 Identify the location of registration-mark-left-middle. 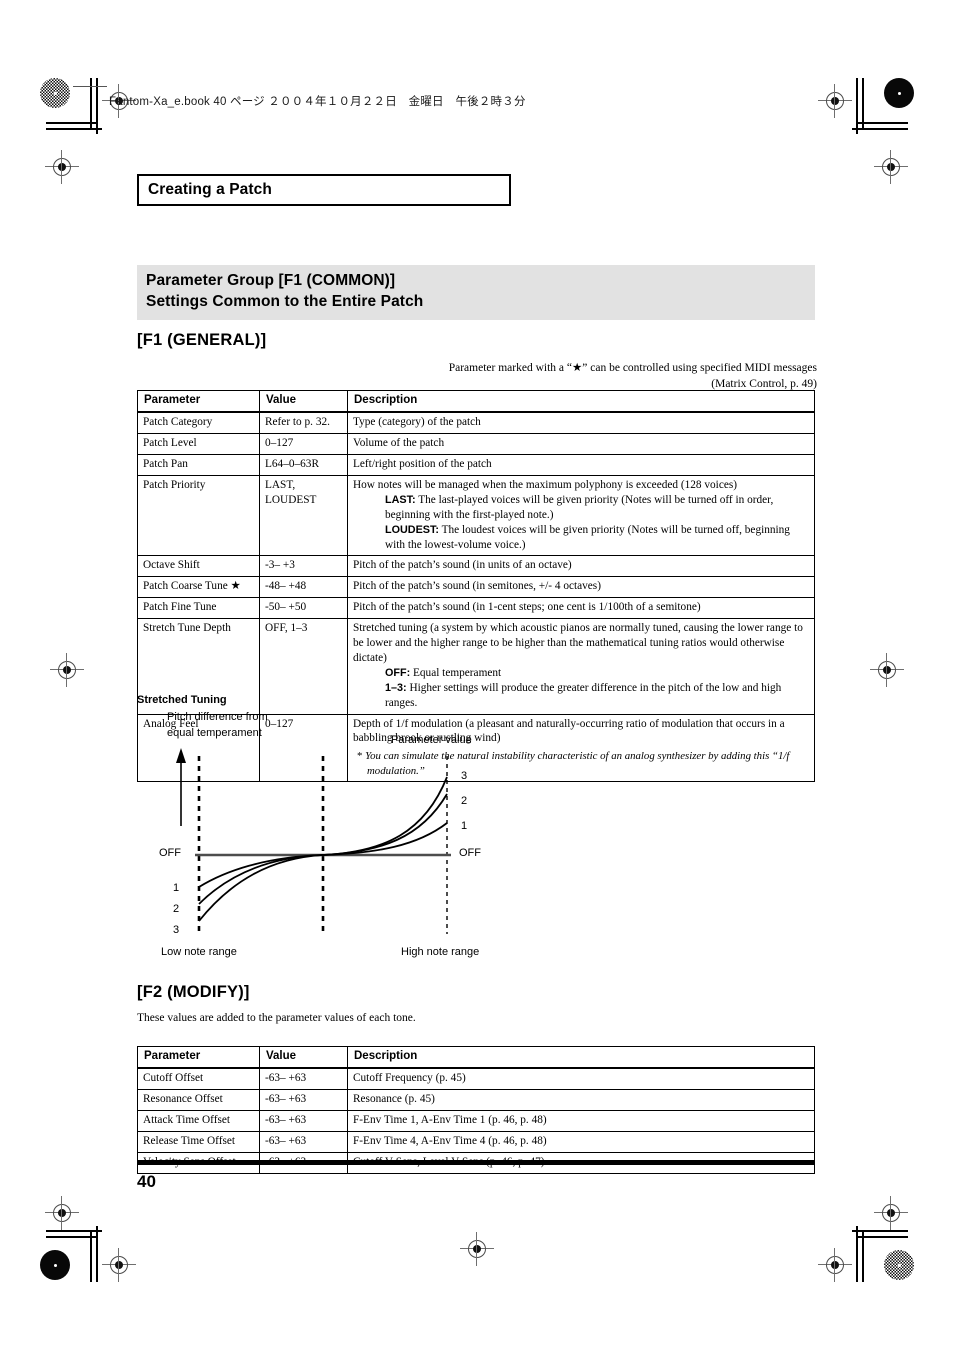
(67, 670).